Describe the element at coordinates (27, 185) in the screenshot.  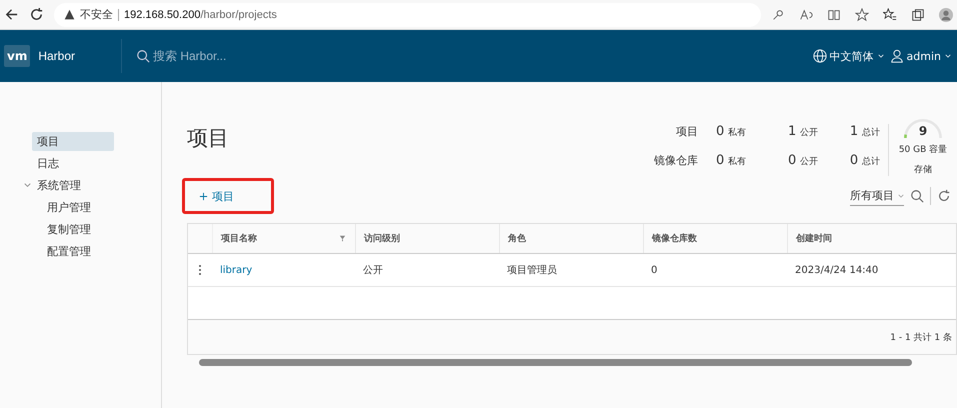
I see `chevron-icon` at that location.